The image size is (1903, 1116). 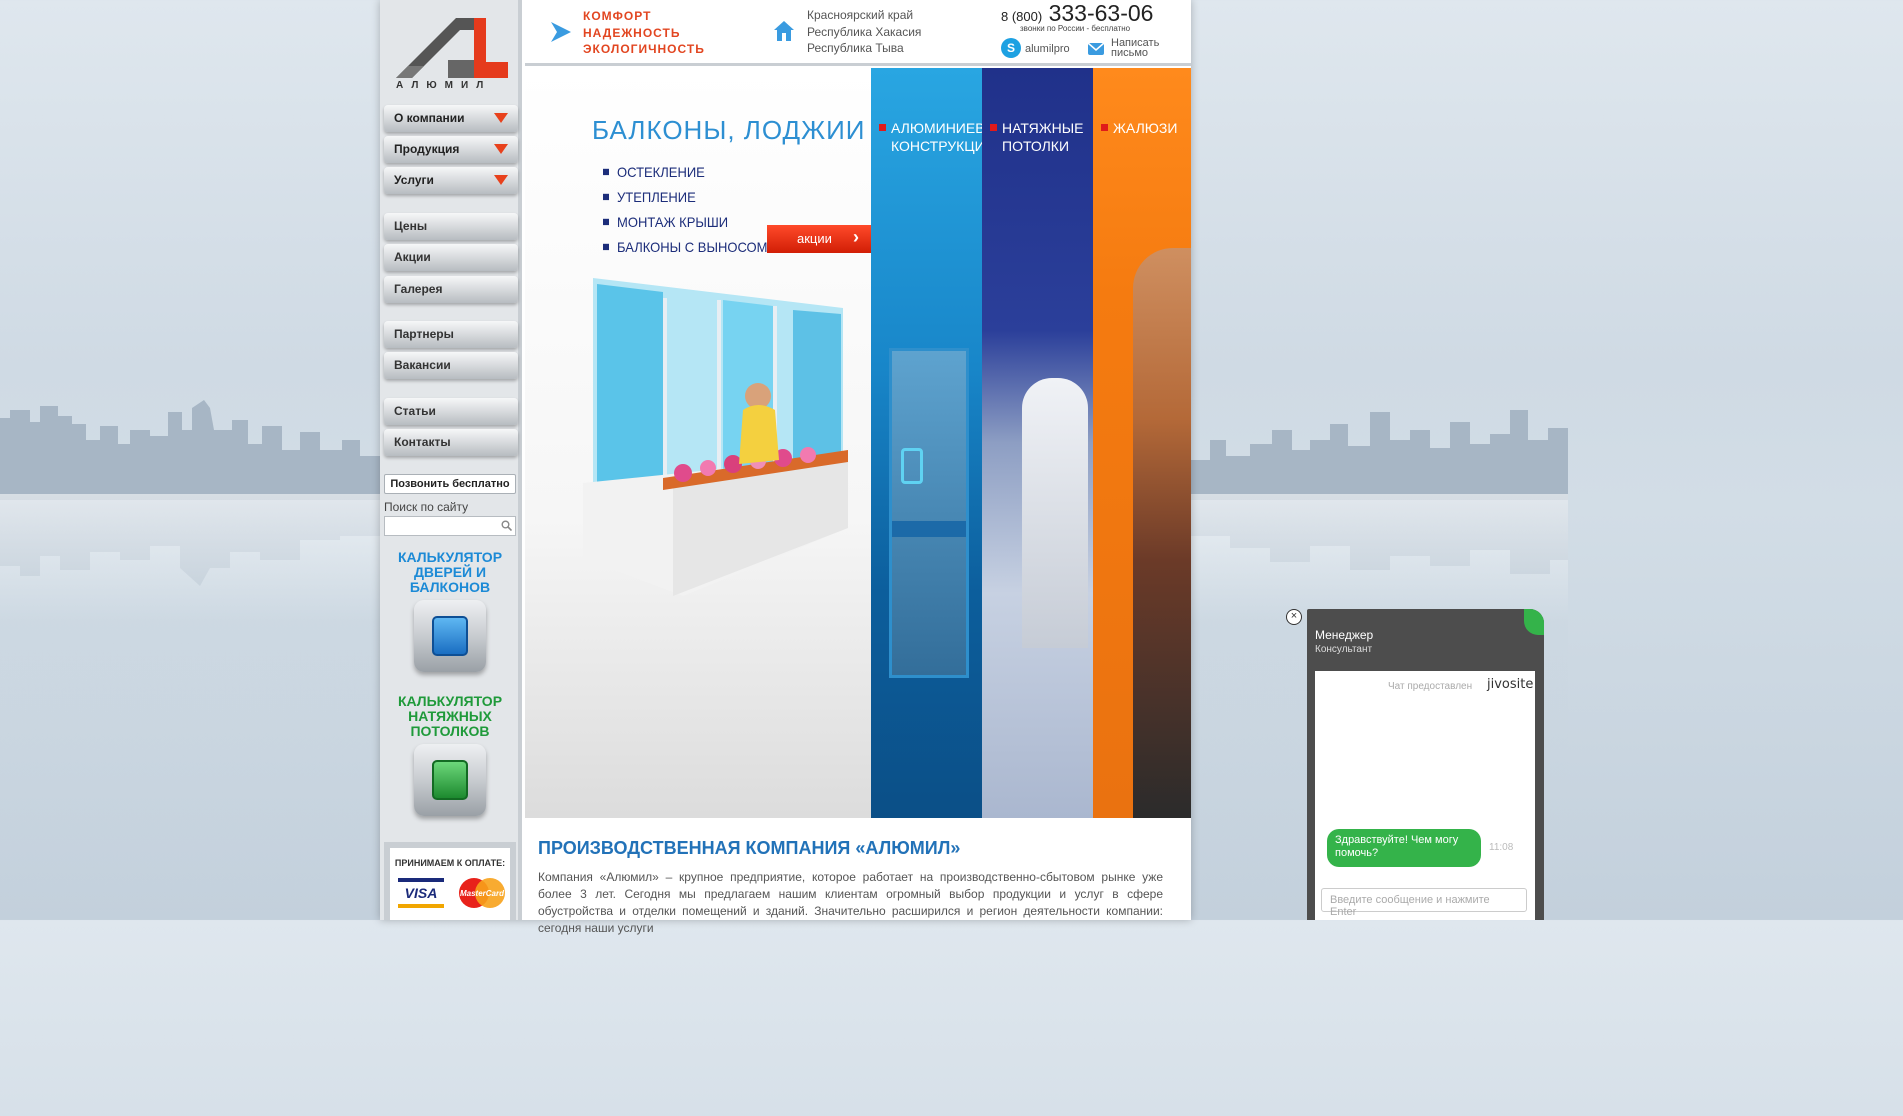 What do you see at coordinates (427, 149) in the screenshot?
I see `nav-products-label: Продукция` at bounding box center [427, 149].